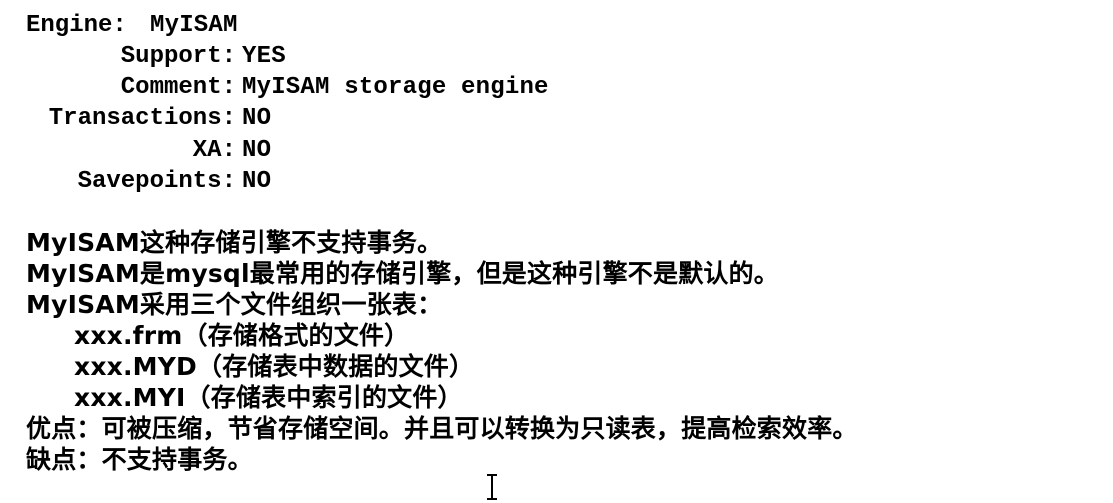 The image size is (1113, 503). I want to click on xa-key: XA:, so click(214, 150).